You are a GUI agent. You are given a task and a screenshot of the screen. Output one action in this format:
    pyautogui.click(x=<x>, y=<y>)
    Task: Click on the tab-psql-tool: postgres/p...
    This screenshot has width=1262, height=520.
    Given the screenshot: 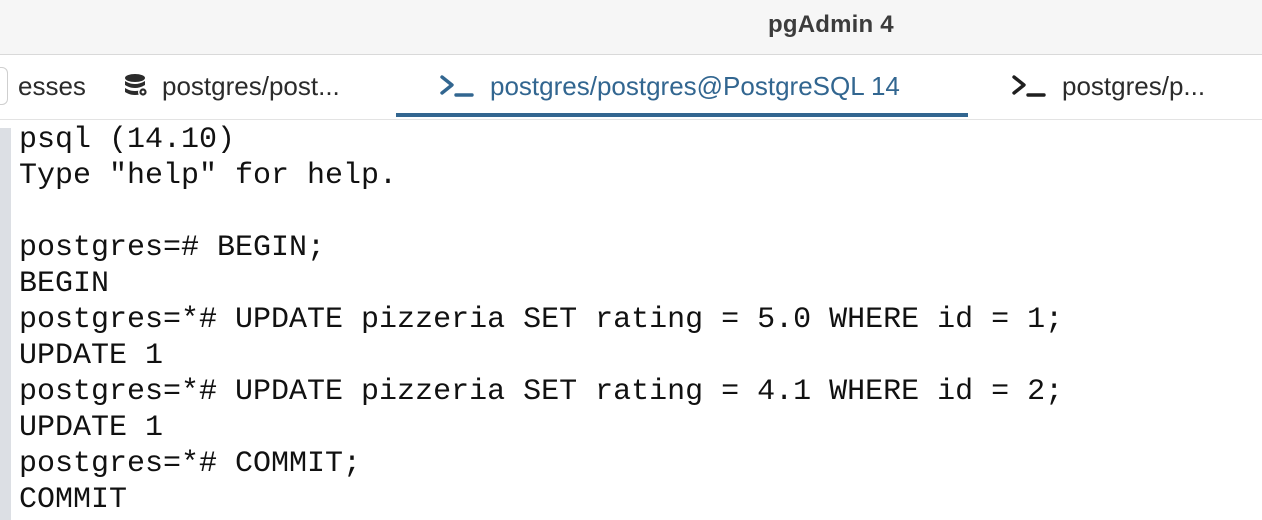 What is the action you would take?
    pyautogui.click(x=1136, y=86)
    